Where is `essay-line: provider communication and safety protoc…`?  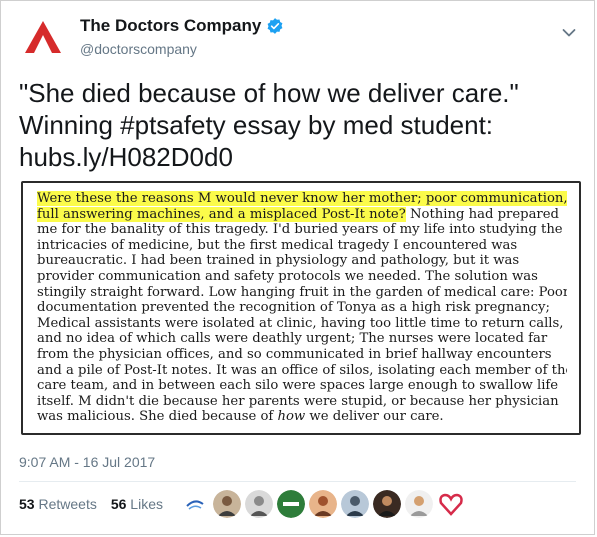
essay-line: provider communication and safety protoc… is located at coordinates (287, 276).